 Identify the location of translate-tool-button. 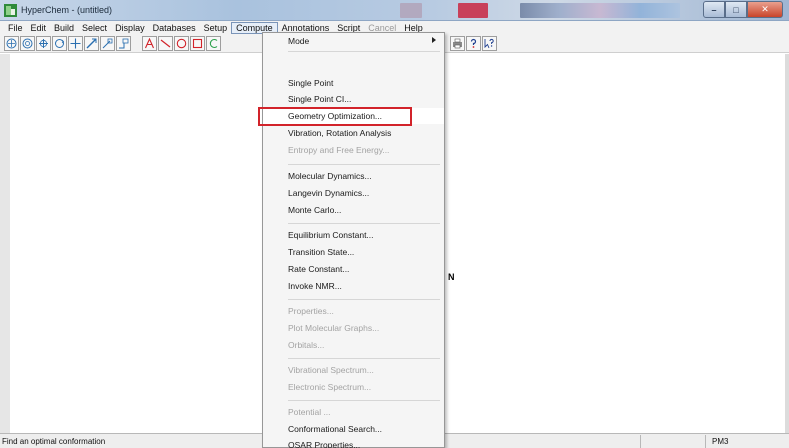
(75, 43).